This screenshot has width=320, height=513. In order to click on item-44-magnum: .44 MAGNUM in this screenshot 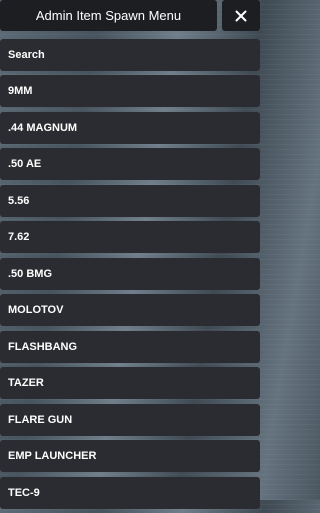, I will do `click(130, 127)`.